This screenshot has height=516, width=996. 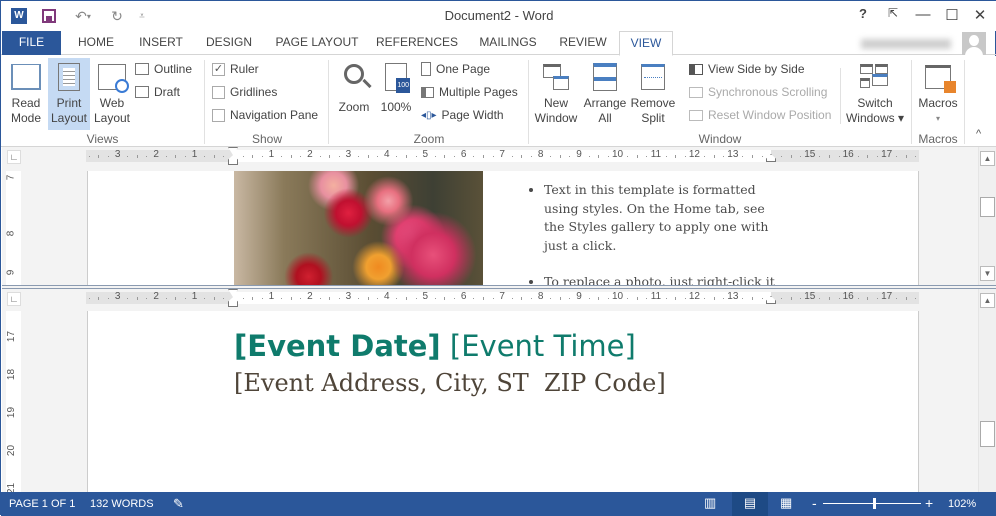 What do you see at coordinates (605, 93) in the screenshot?
I see `arrange-all-button: Arrange All` at bounding box center [605, 93].